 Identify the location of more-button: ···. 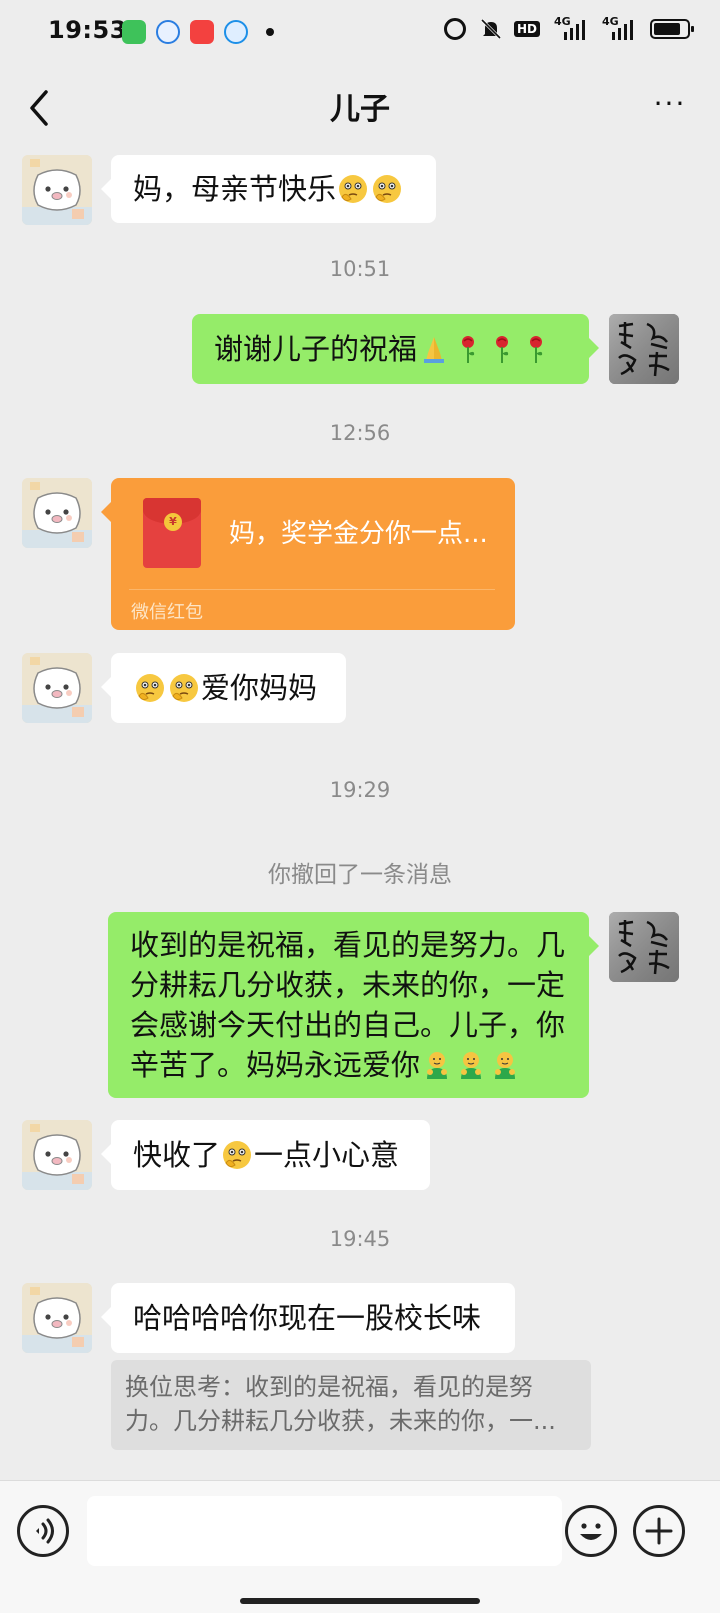
(670, 104).